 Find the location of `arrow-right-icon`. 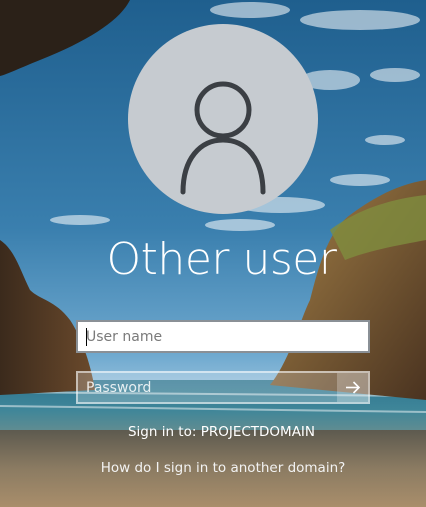

arrow-right-icon is located at coordinates (353, 387).